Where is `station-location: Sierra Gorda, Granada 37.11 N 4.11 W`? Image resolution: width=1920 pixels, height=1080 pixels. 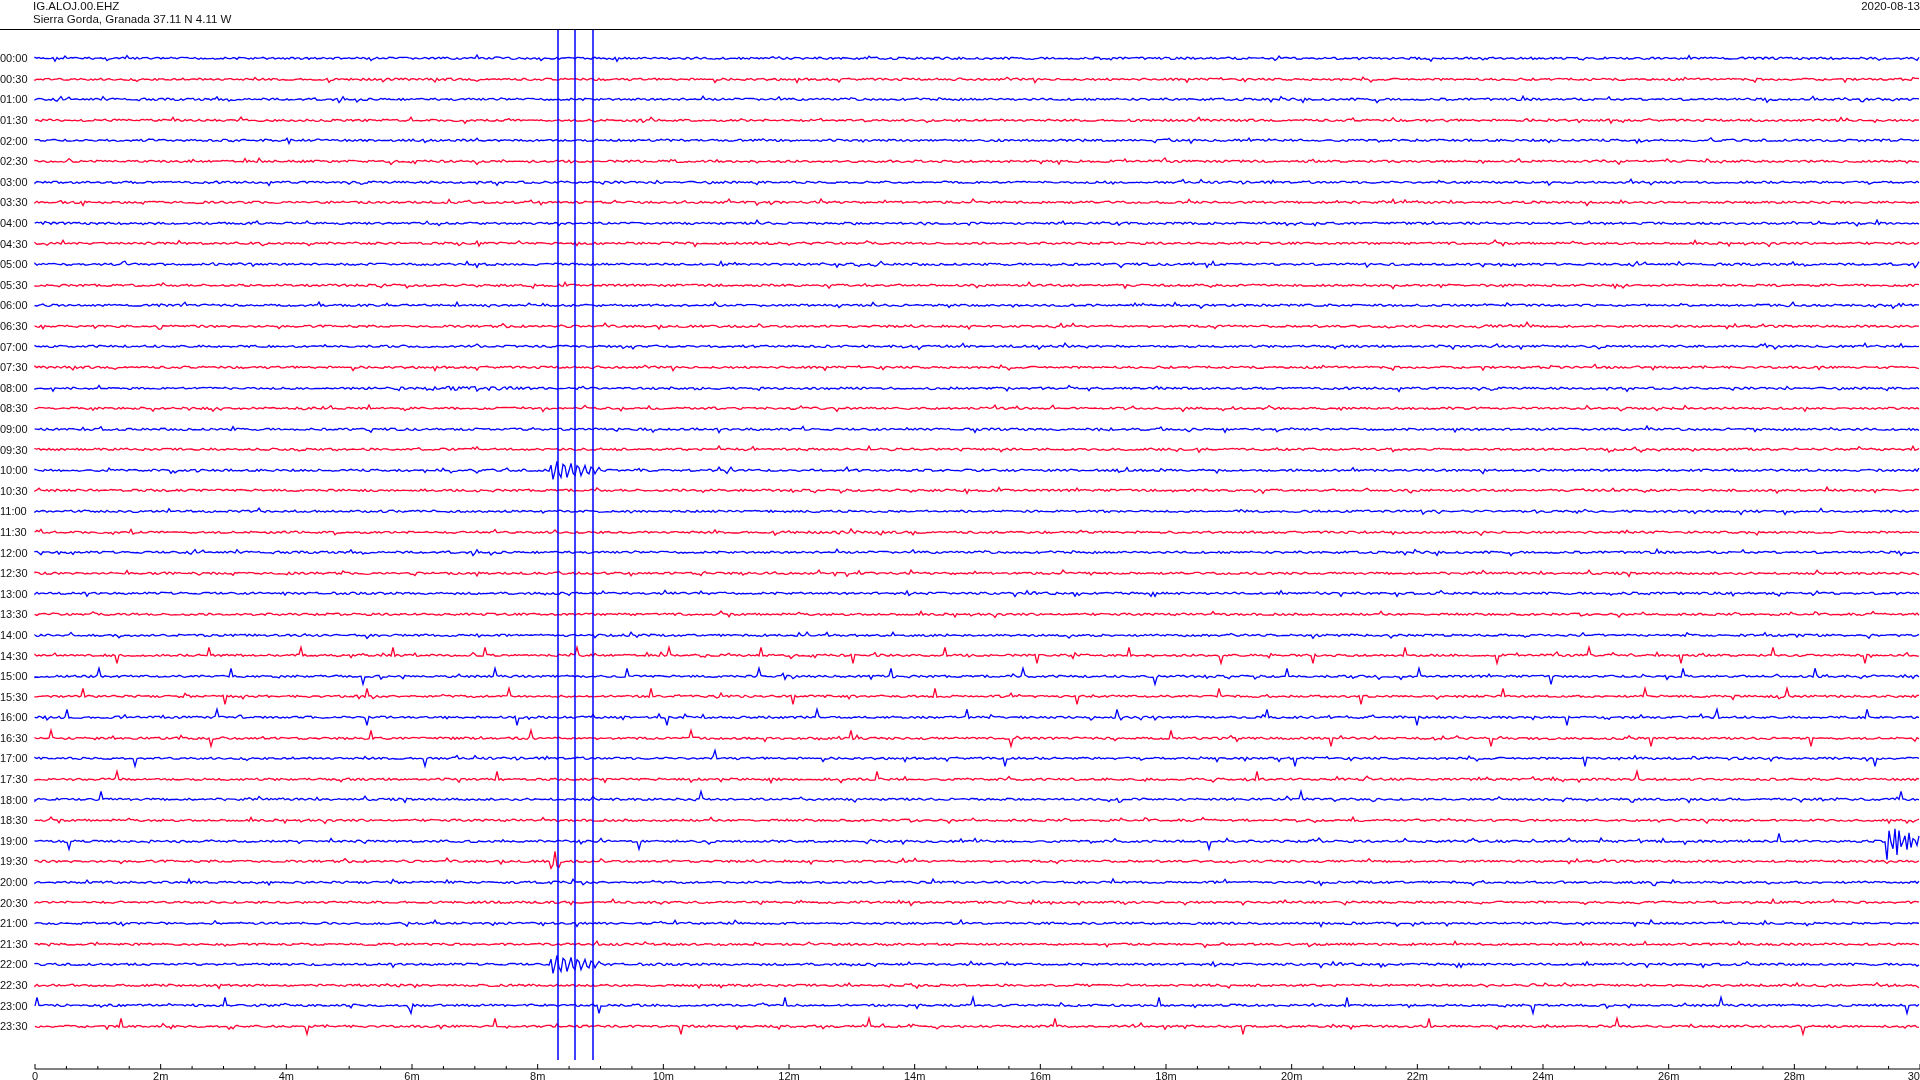 station-location: Sierra Gorda, Granada 37.11 N 4.11 W is located at coordinates (132, 19).